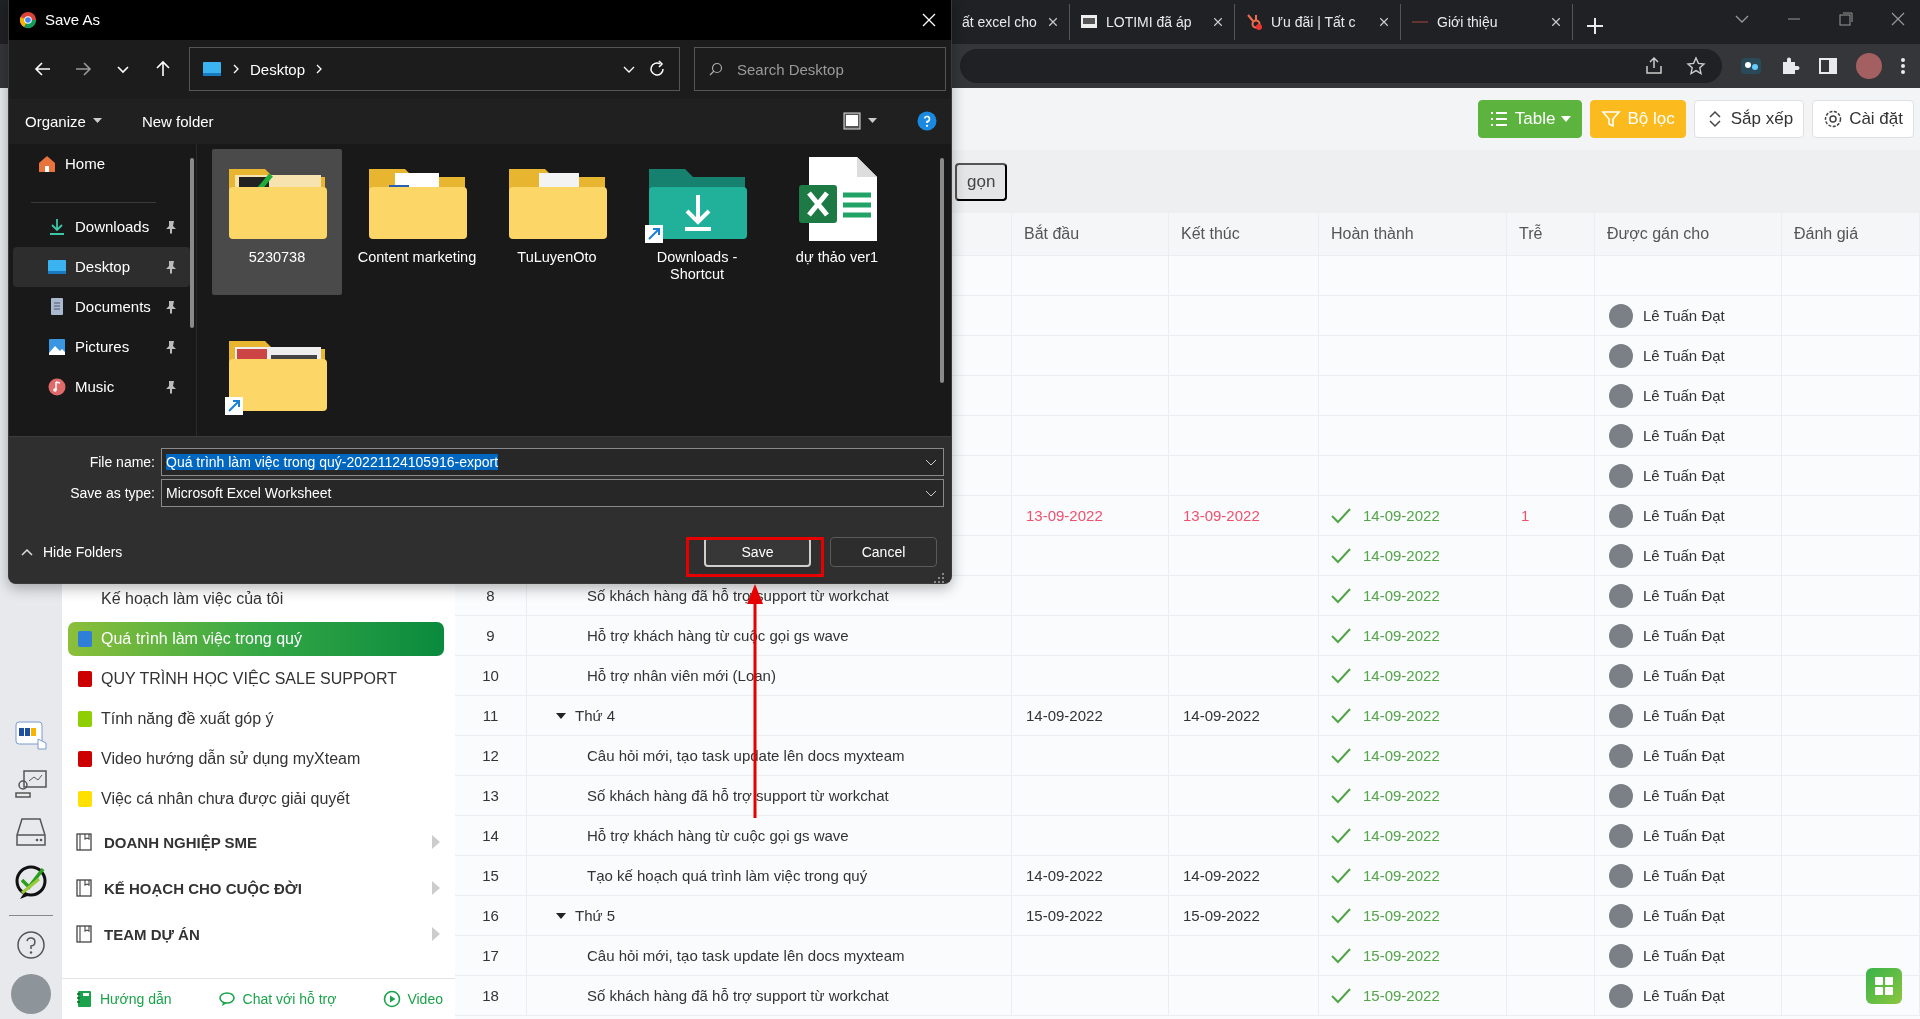  What do you see at coordinates (261, 934) in the screenshot?
I see `section-title: TEAM DỰ ÁN` at bounding box center [261, 934].